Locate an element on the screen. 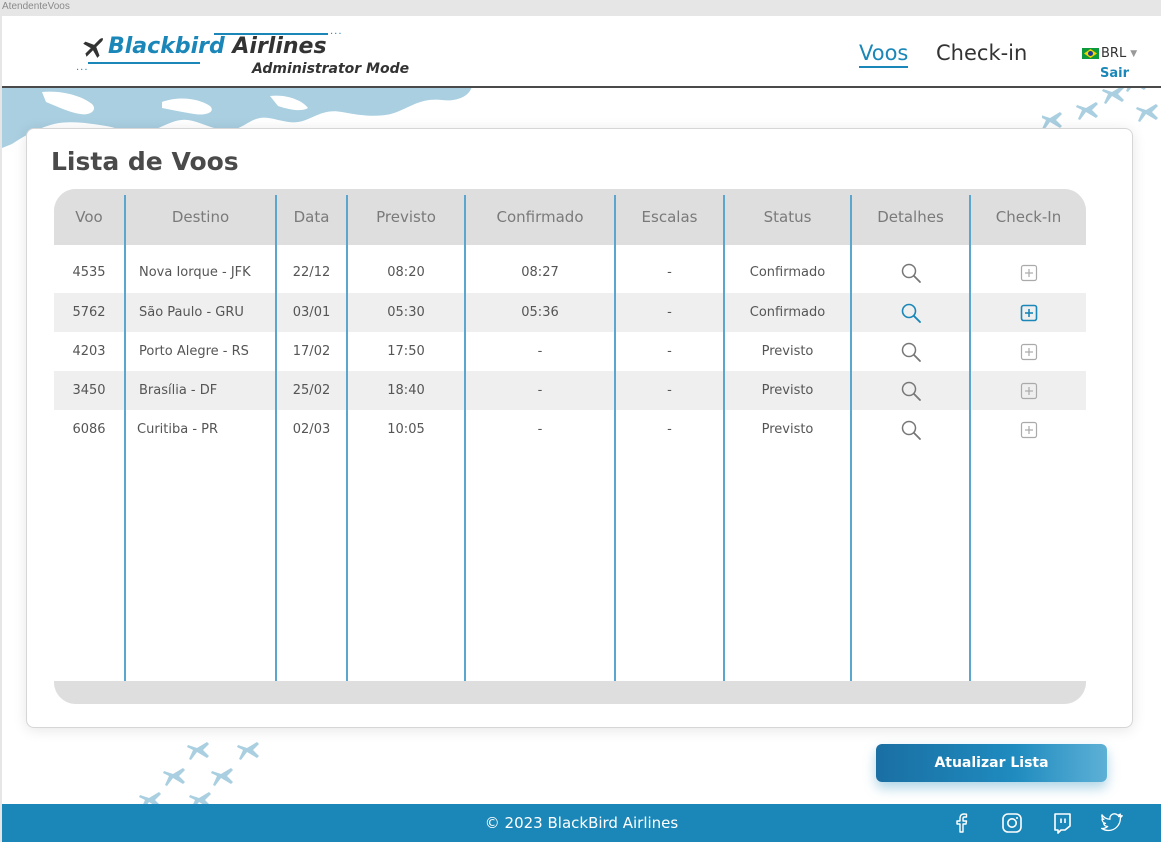 Image resolution: width=1161 pixels, height=842 pixels. refresh-list-button: Atualizar Lista is located at coordinates (991, 763).